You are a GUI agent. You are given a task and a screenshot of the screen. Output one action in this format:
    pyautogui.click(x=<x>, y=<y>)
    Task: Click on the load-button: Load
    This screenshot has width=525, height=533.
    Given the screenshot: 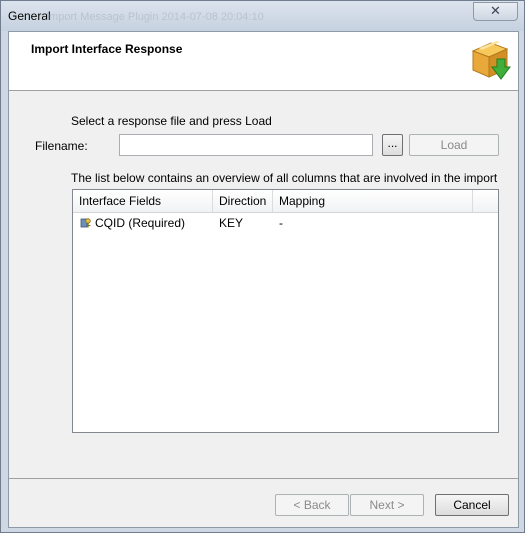 What is the action you would take?
    pyautogui.click(x=454, y=145)
    